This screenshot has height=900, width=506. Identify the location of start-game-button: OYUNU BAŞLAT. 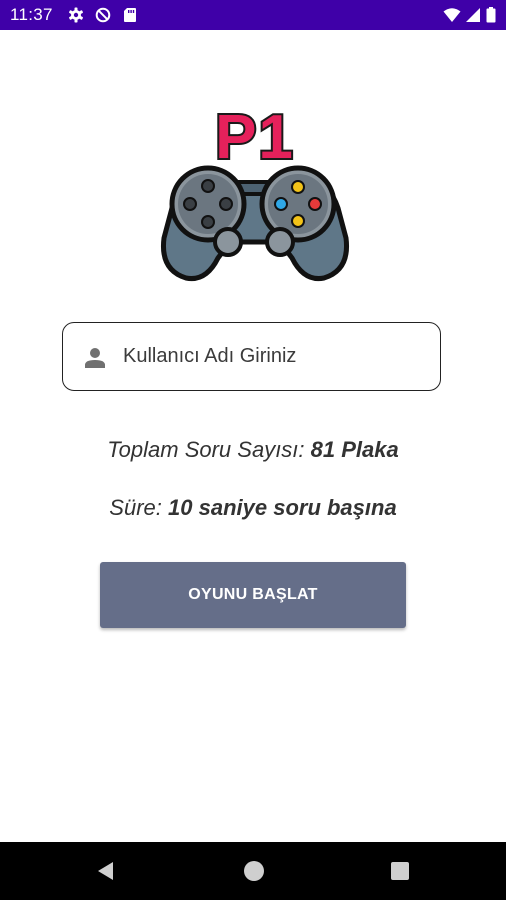
(253, 595).